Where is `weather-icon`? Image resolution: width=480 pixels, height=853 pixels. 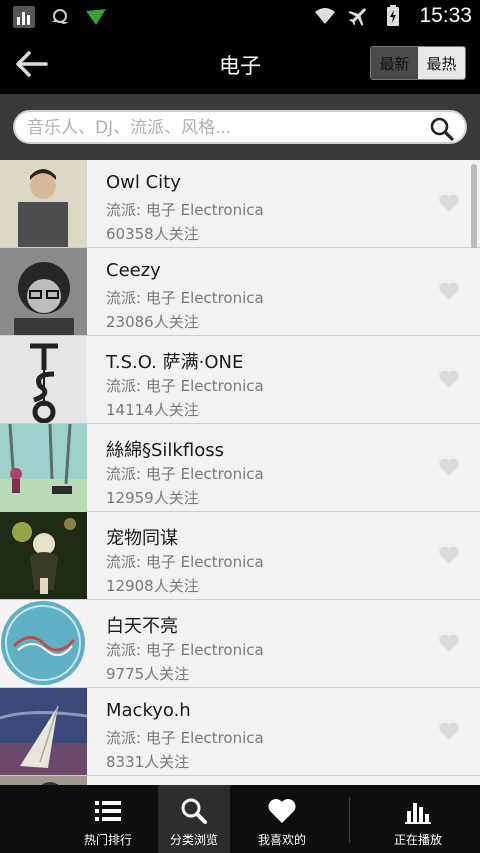 weather-icon is located at coordinates (60, 16).